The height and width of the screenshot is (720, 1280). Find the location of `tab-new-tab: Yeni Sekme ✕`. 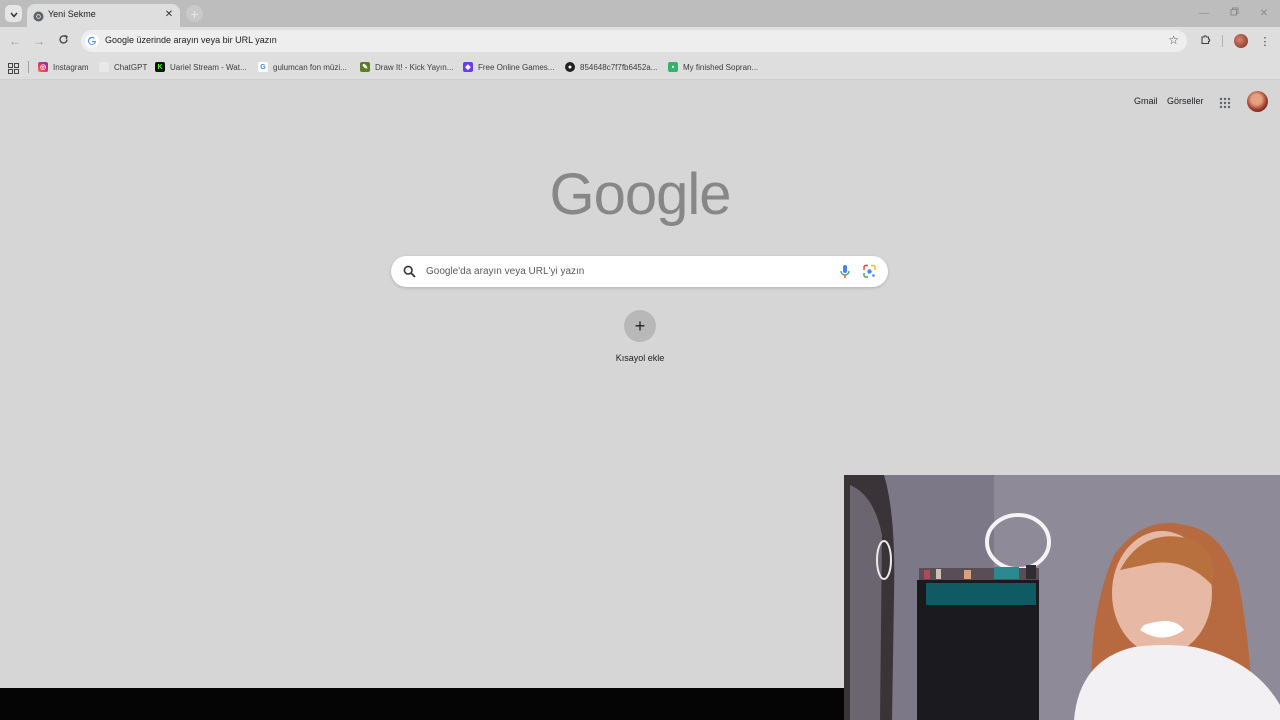

tab-new-tab: Yeni Sekme ✕ is located at coordinates (103, 15).